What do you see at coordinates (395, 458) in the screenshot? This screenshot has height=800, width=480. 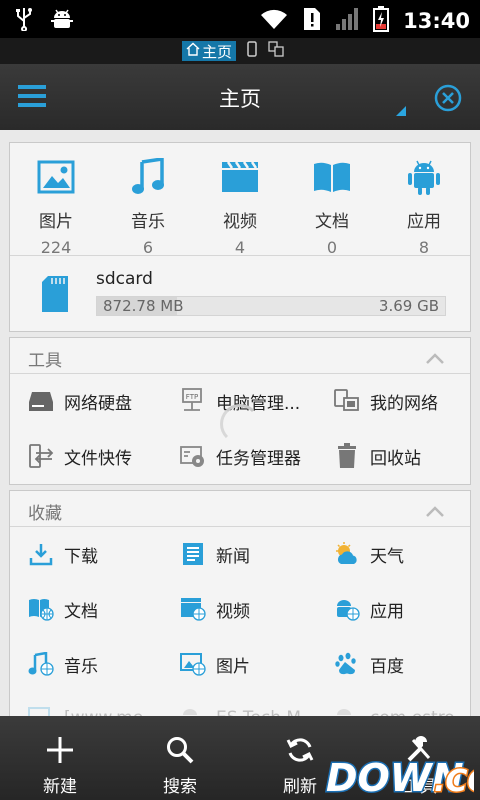 I see `tool-label: 回收站` at bounding box center [395, 458].